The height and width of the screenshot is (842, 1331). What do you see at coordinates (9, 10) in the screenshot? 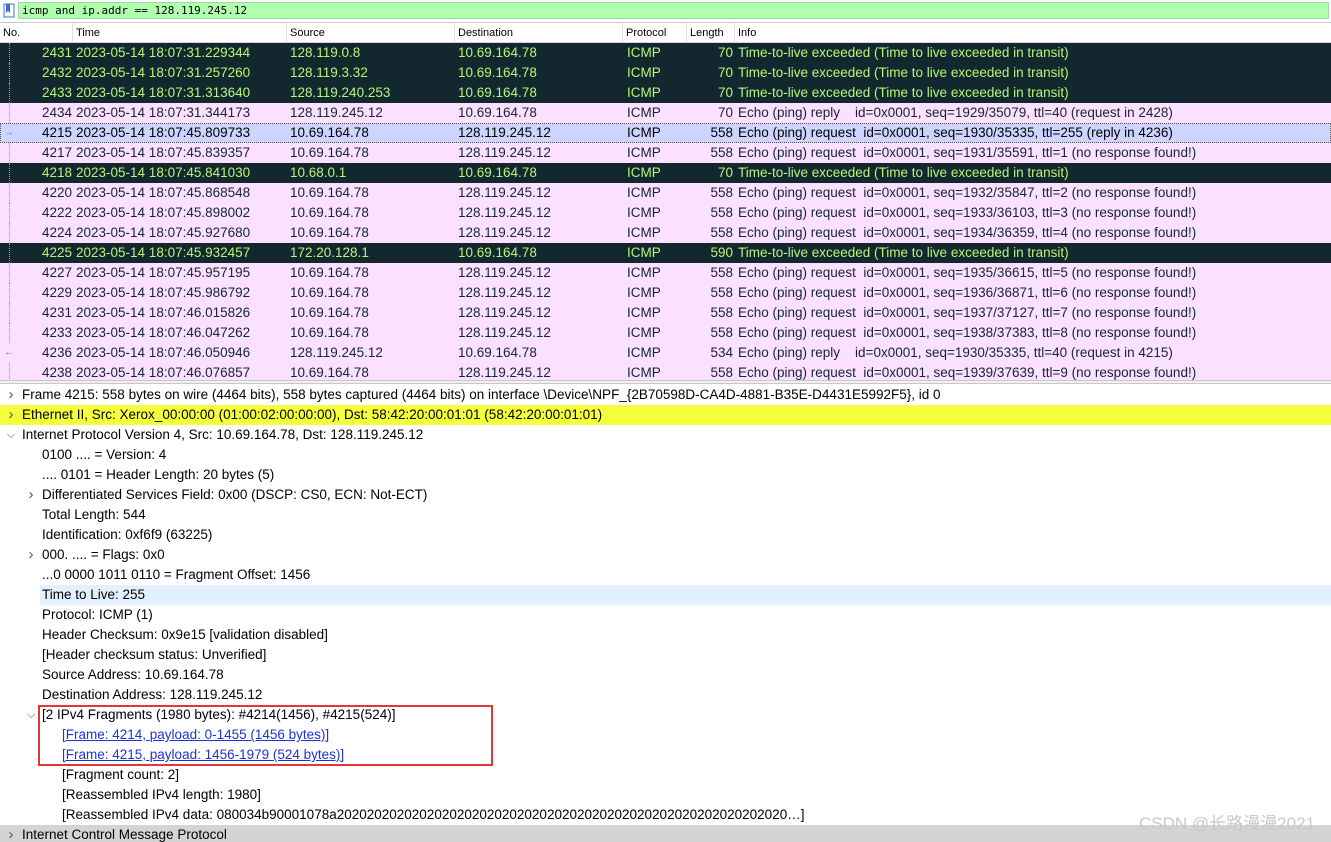
I see `bookmark-icon` at bounding box center [9, 10].